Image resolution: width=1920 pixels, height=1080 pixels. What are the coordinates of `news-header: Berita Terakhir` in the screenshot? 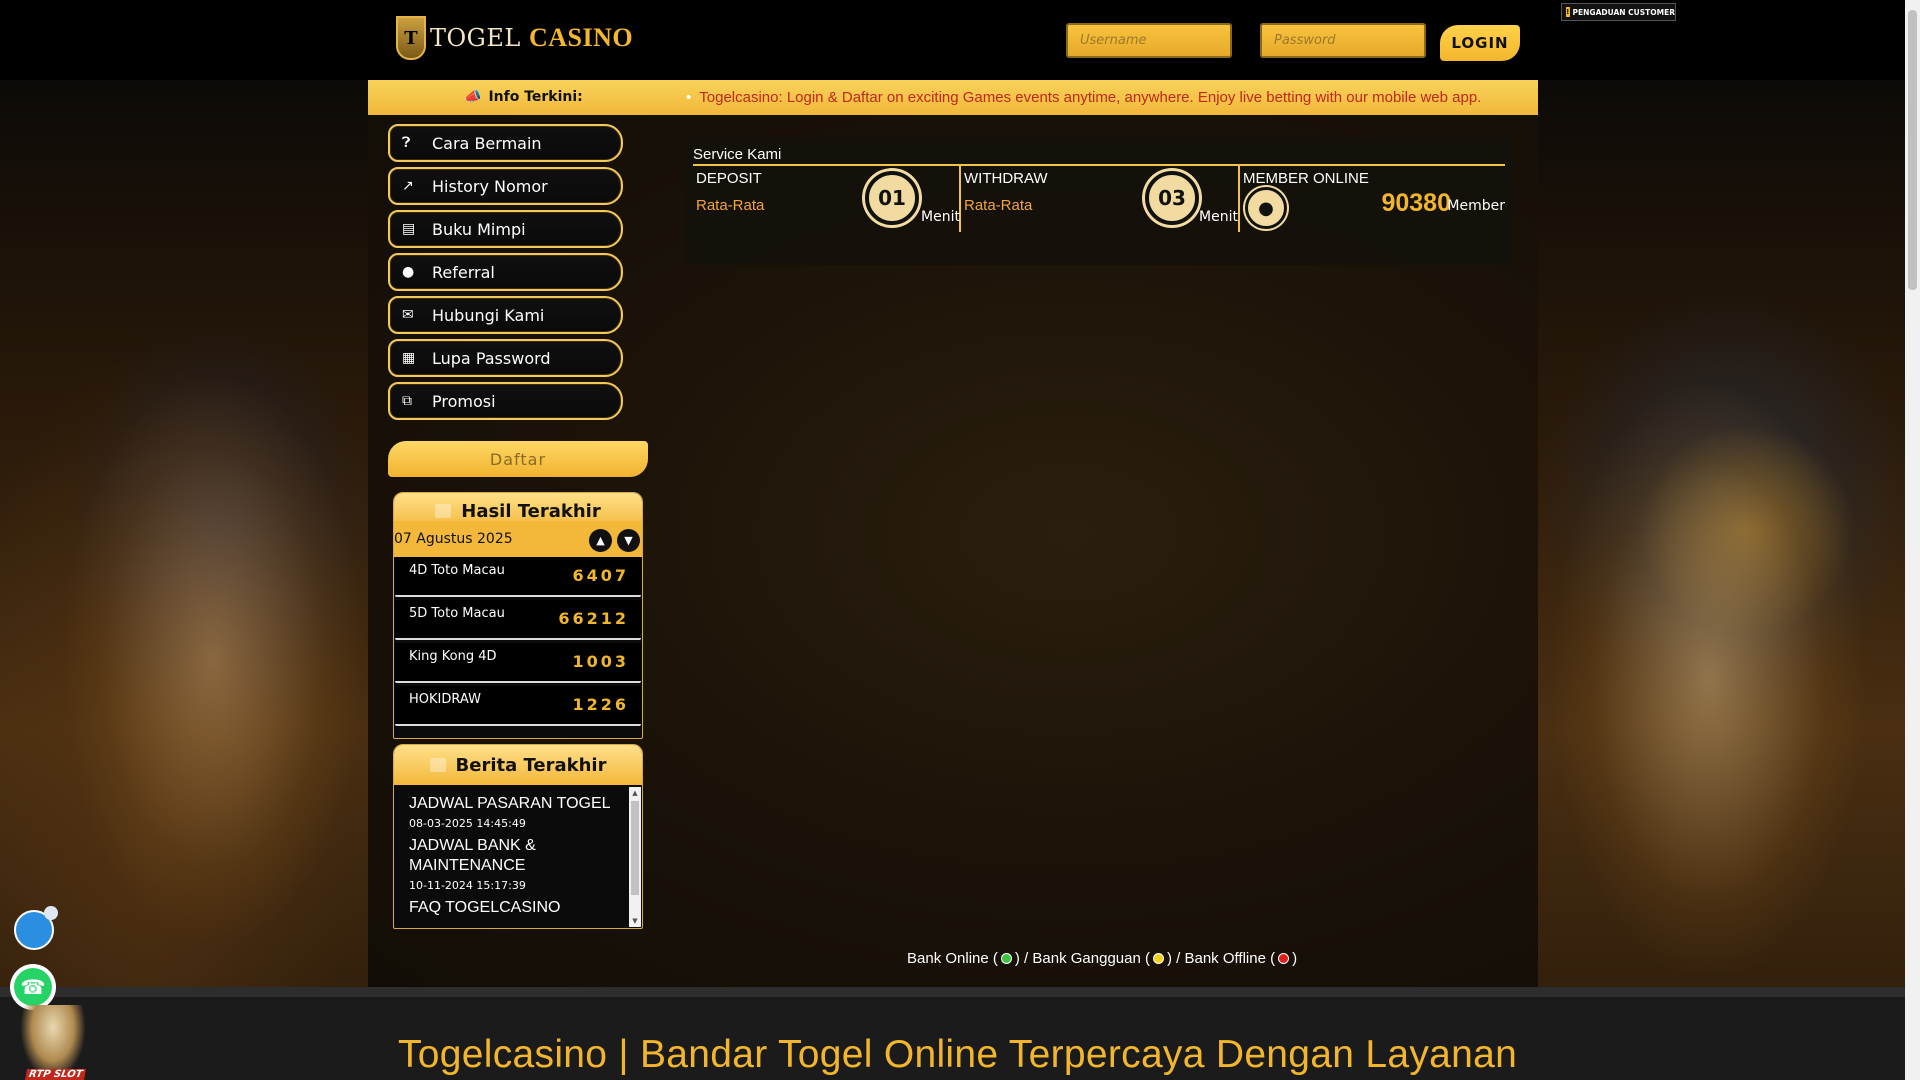 It's located at (518, 765).